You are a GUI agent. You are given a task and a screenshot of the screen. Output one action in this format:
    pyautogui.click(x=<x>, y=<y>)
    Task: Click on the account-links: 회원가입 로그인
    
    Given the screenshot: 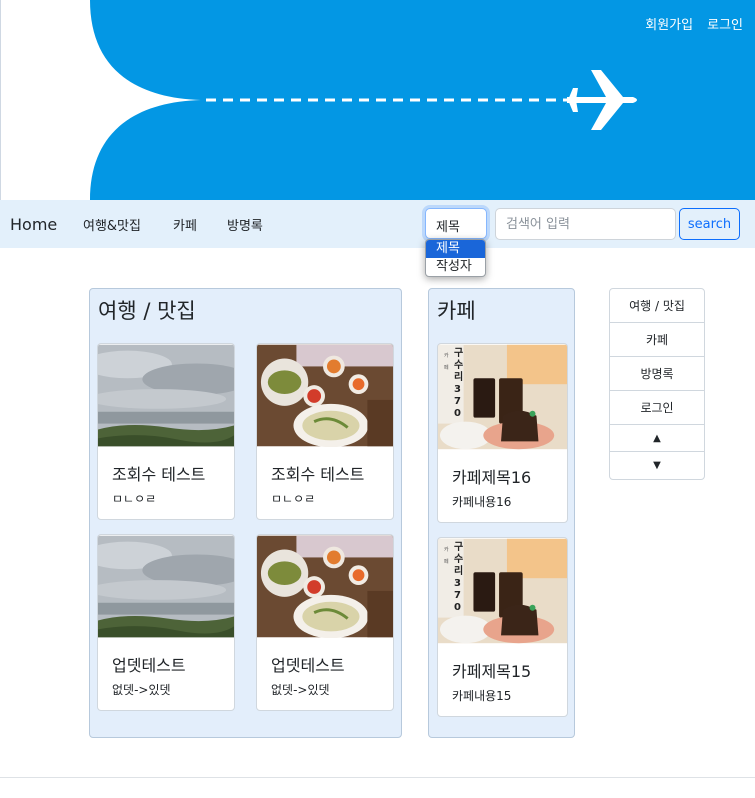 What is the action you would take?
    pyautogui.click(x=694, y=23)
    